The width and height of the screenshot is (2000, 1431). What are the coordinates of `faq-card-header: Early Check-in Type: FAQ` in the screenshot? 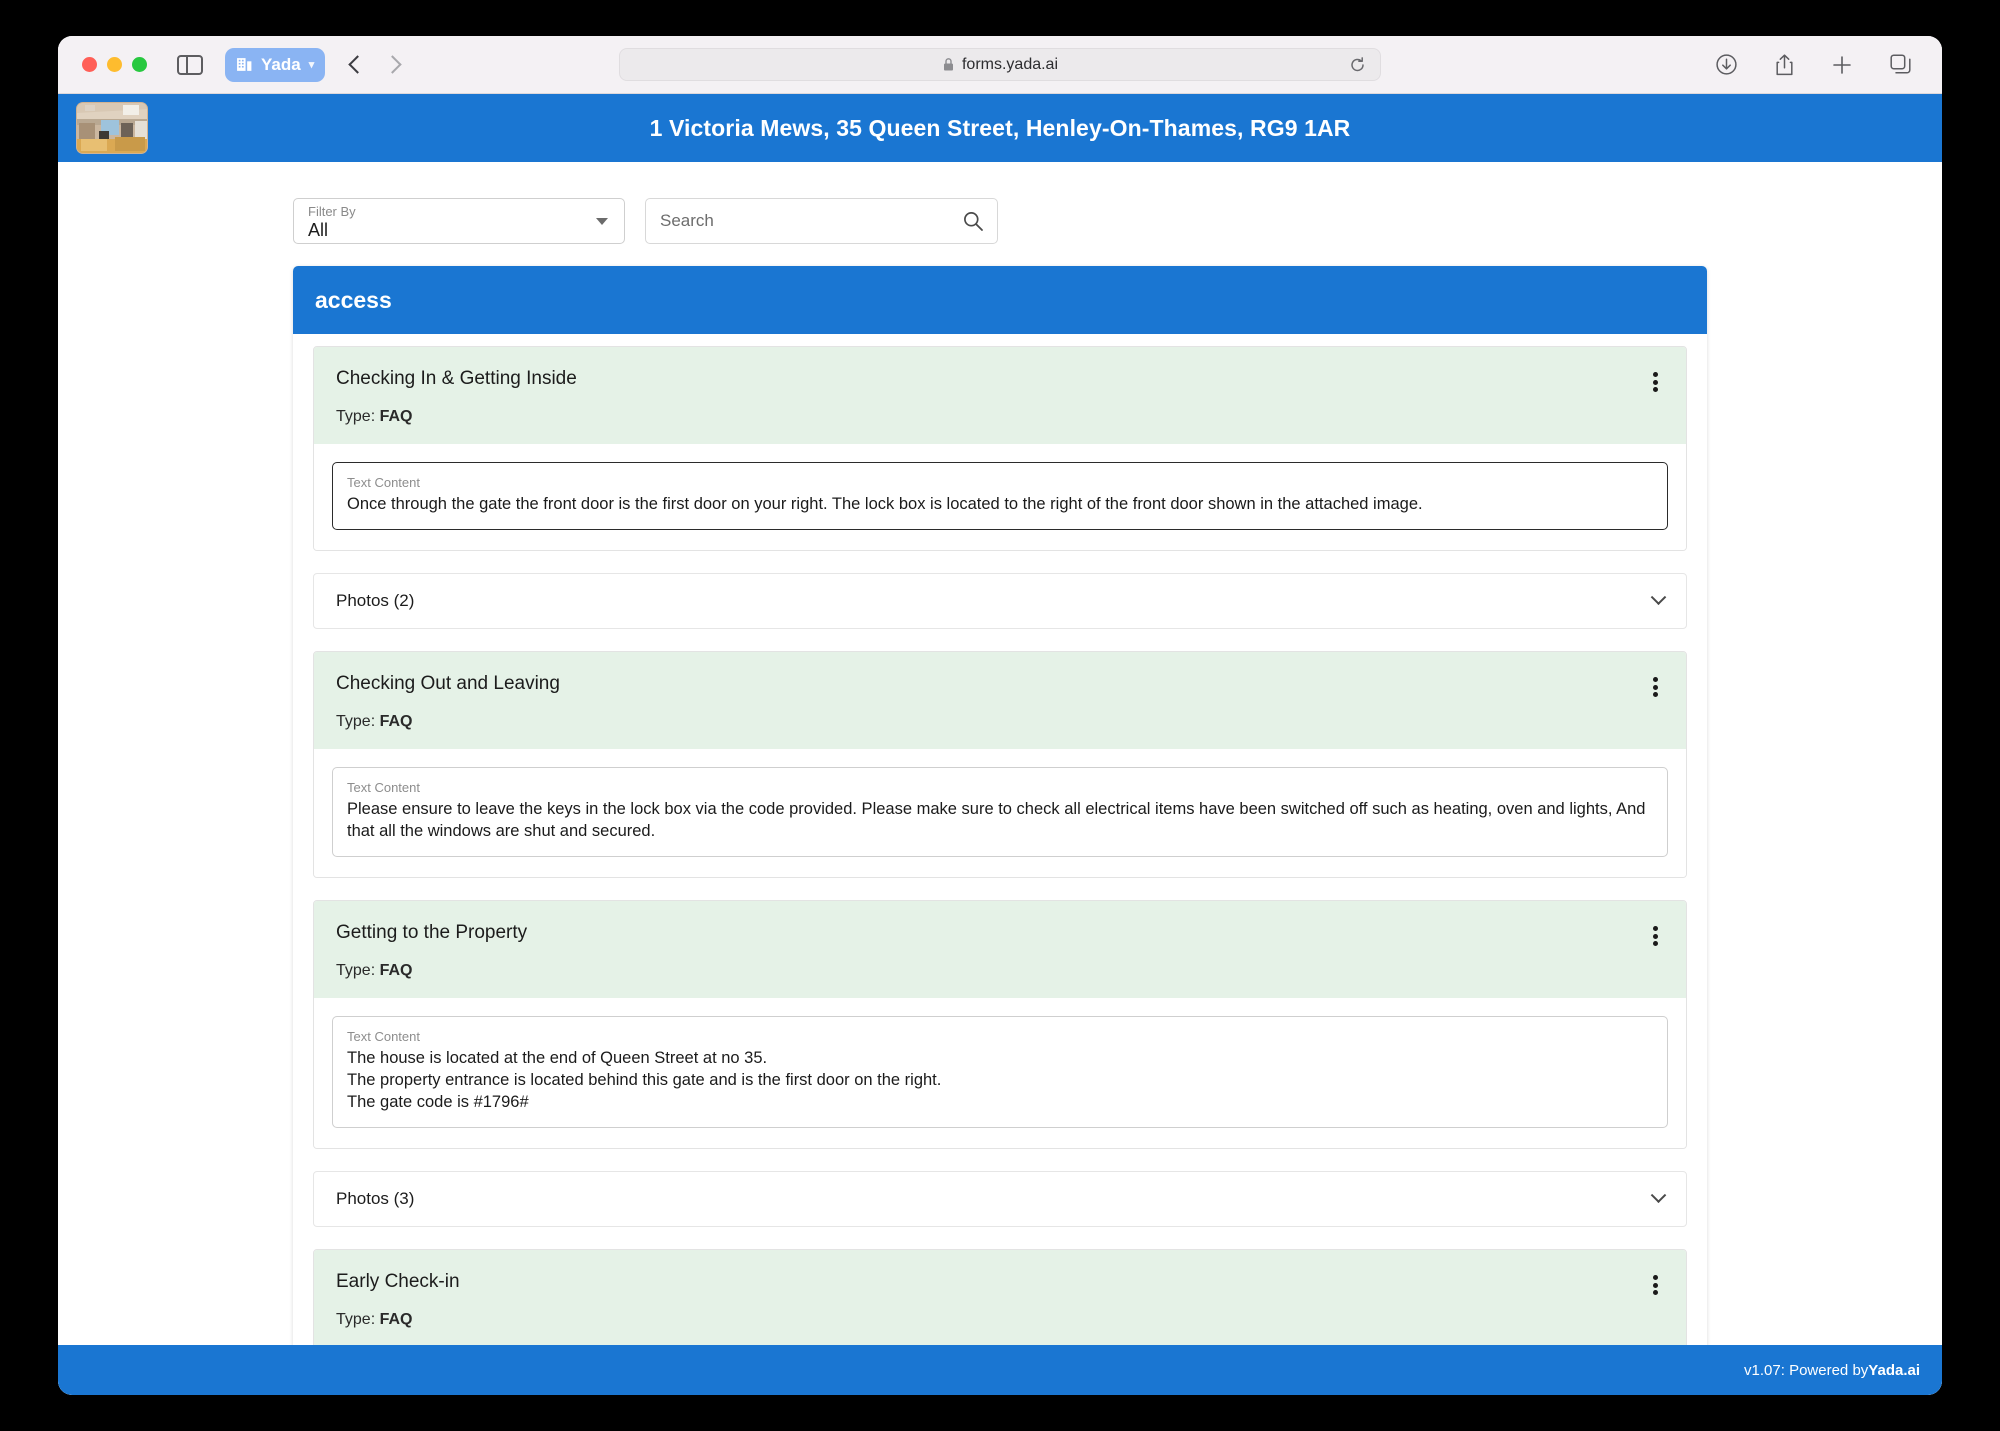 It's located at (1000, 1297).